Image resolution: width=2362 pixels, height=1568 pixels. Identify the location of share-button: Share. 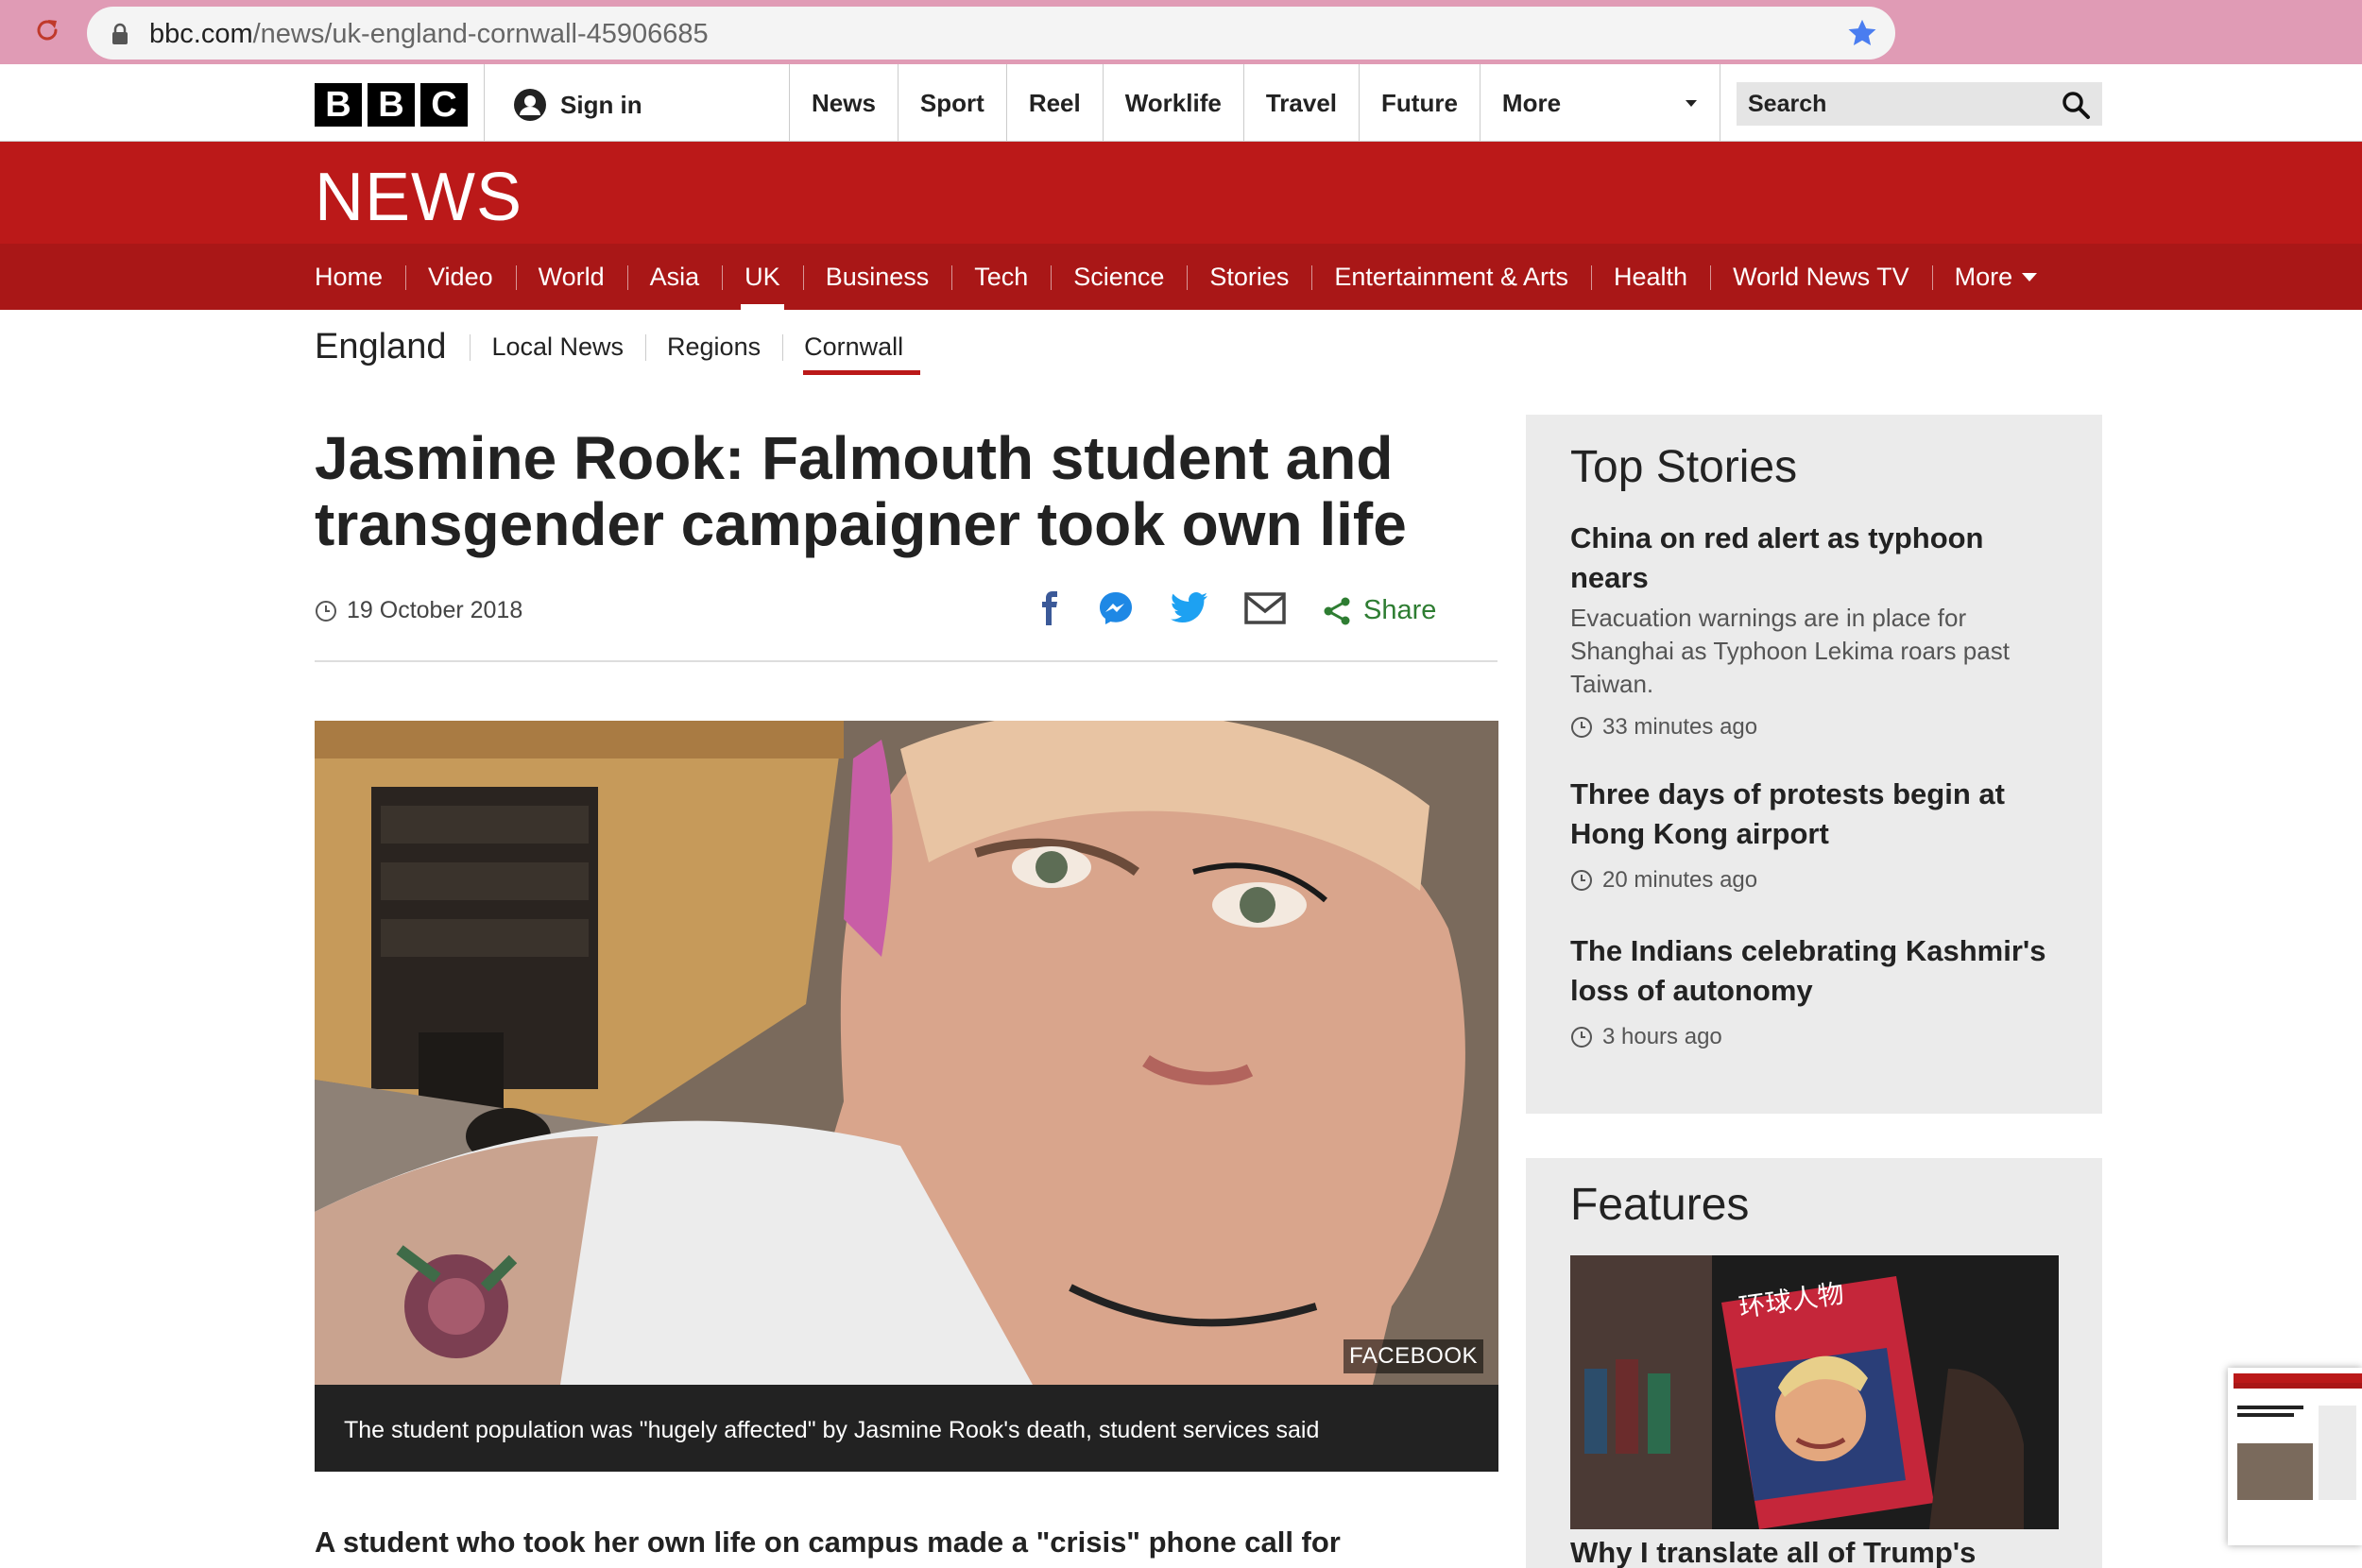
(1379, 610).